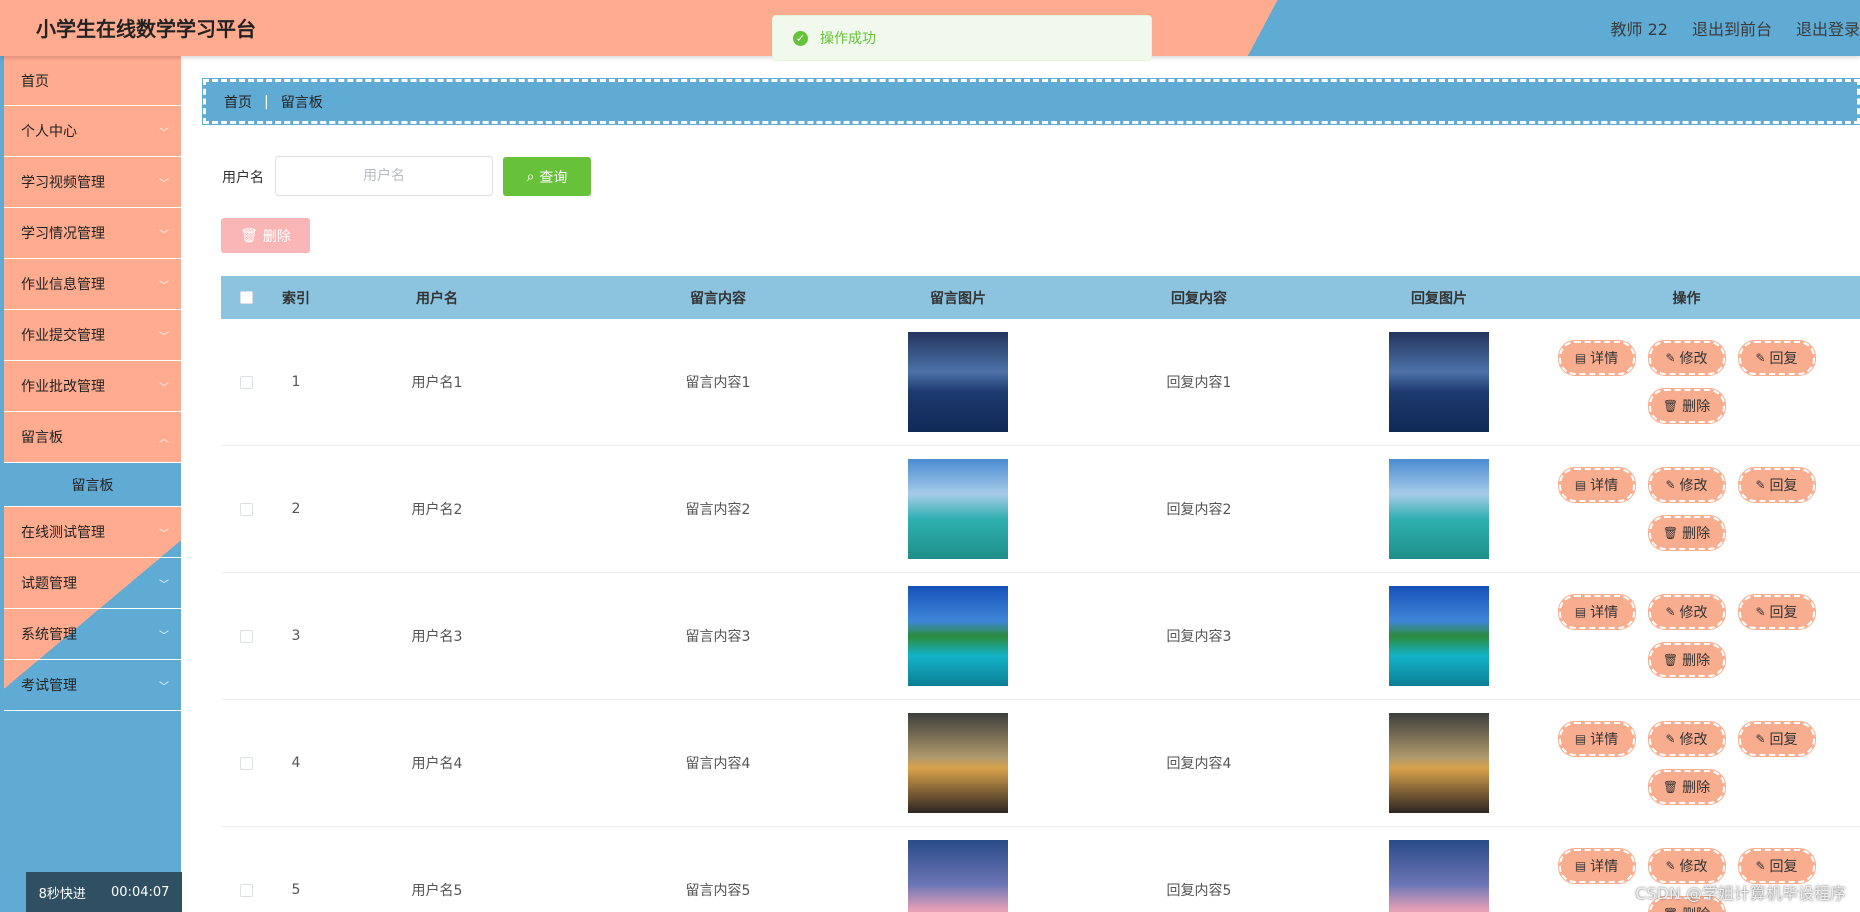 The height and width of the screenshot is (912, 1860). Describe the element at coordinates (164, 439) in the screenshot. I see `chevron-up-icon: ︿` at that location.